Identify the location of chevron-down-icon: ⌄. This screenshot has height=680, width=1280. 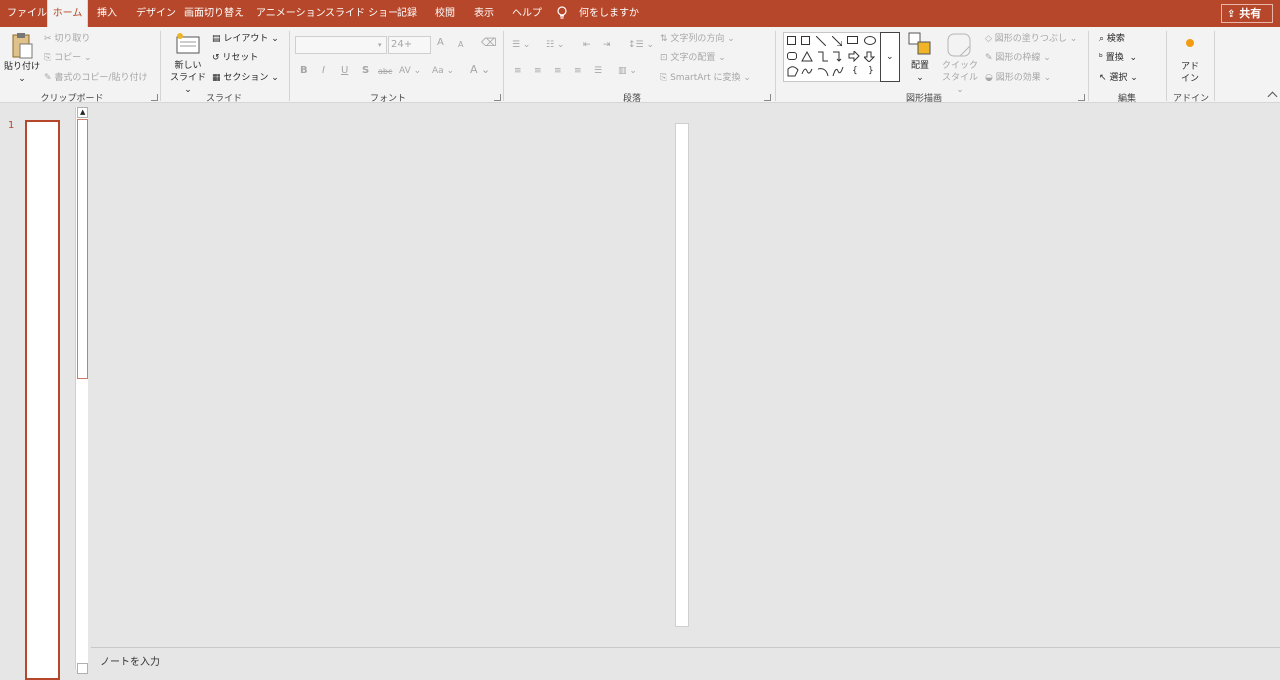
(22, 79).